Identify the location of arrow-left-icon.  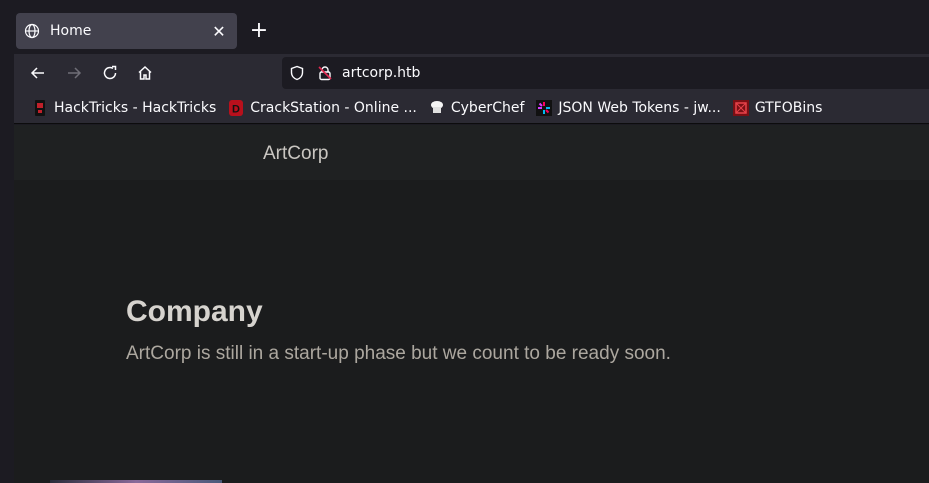
(37, 73).